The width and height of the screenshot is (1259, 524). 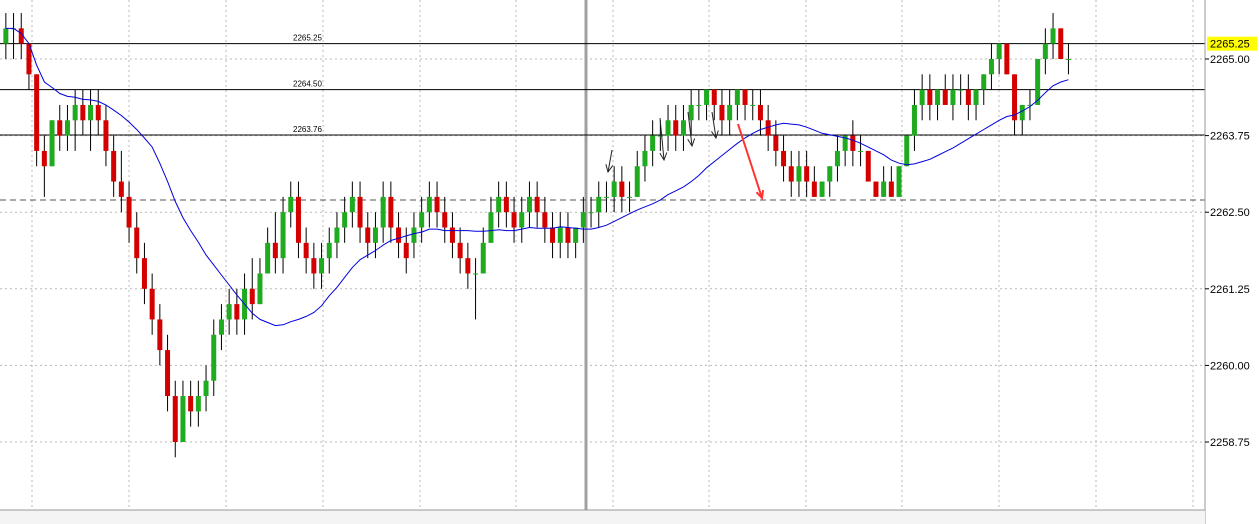 I want to click on current-price-tag: 2265.25, so click(x=1232, y=43).